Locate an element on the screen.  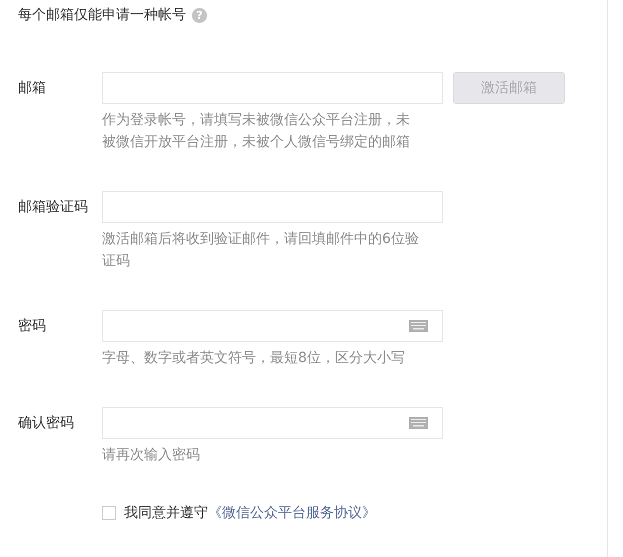
hint-text: 激活邮箱后将收到验证邮件，请回填邮件中的6位验 is located at coordinates (261, 239).